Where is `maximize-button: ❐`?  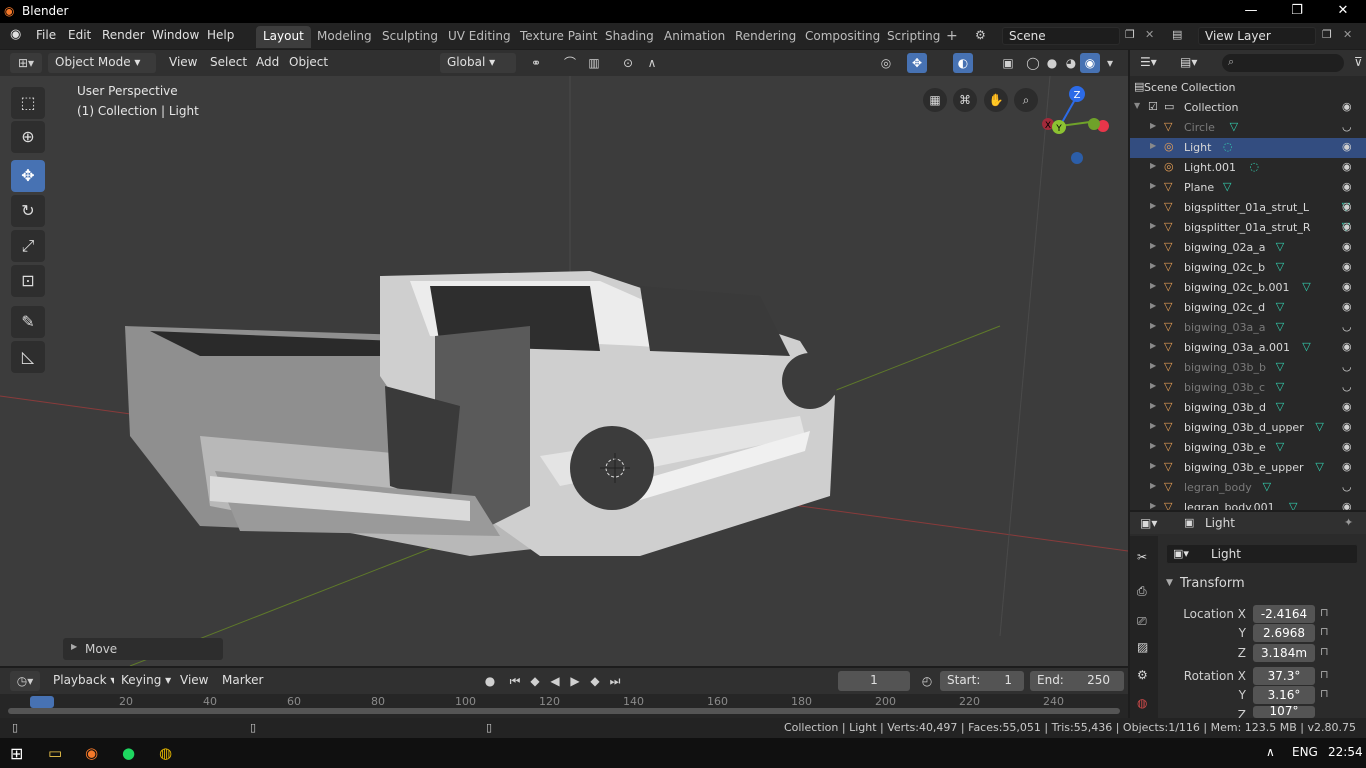
maximize-button: ❐ is located at coordinates (1297, 11).